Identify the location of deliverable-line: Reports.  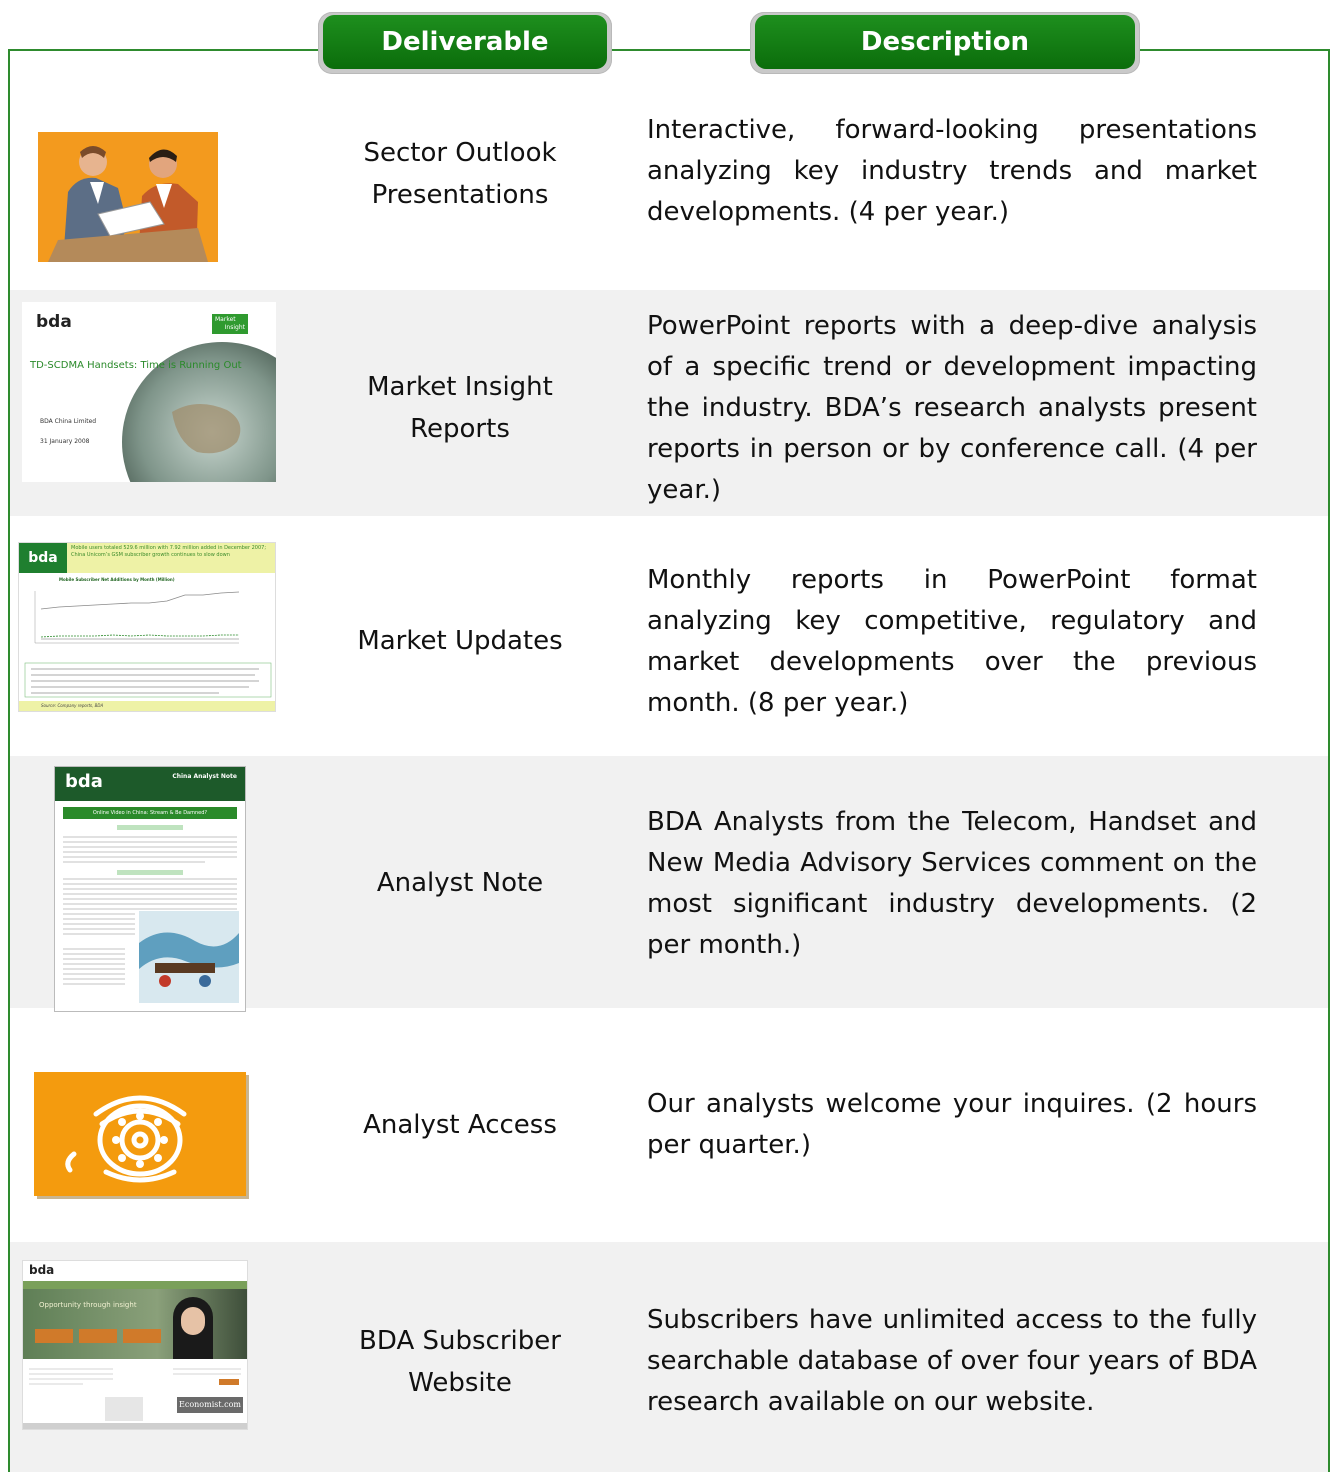
(460, 429).